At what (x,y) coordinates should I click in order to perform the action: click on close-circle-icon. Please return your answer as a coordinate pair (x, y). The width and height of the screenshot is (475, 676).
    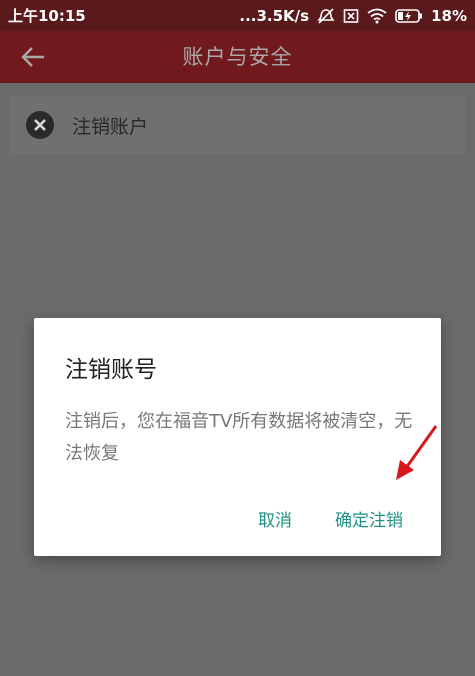
    Looking at the image, I should click on (40, 125).